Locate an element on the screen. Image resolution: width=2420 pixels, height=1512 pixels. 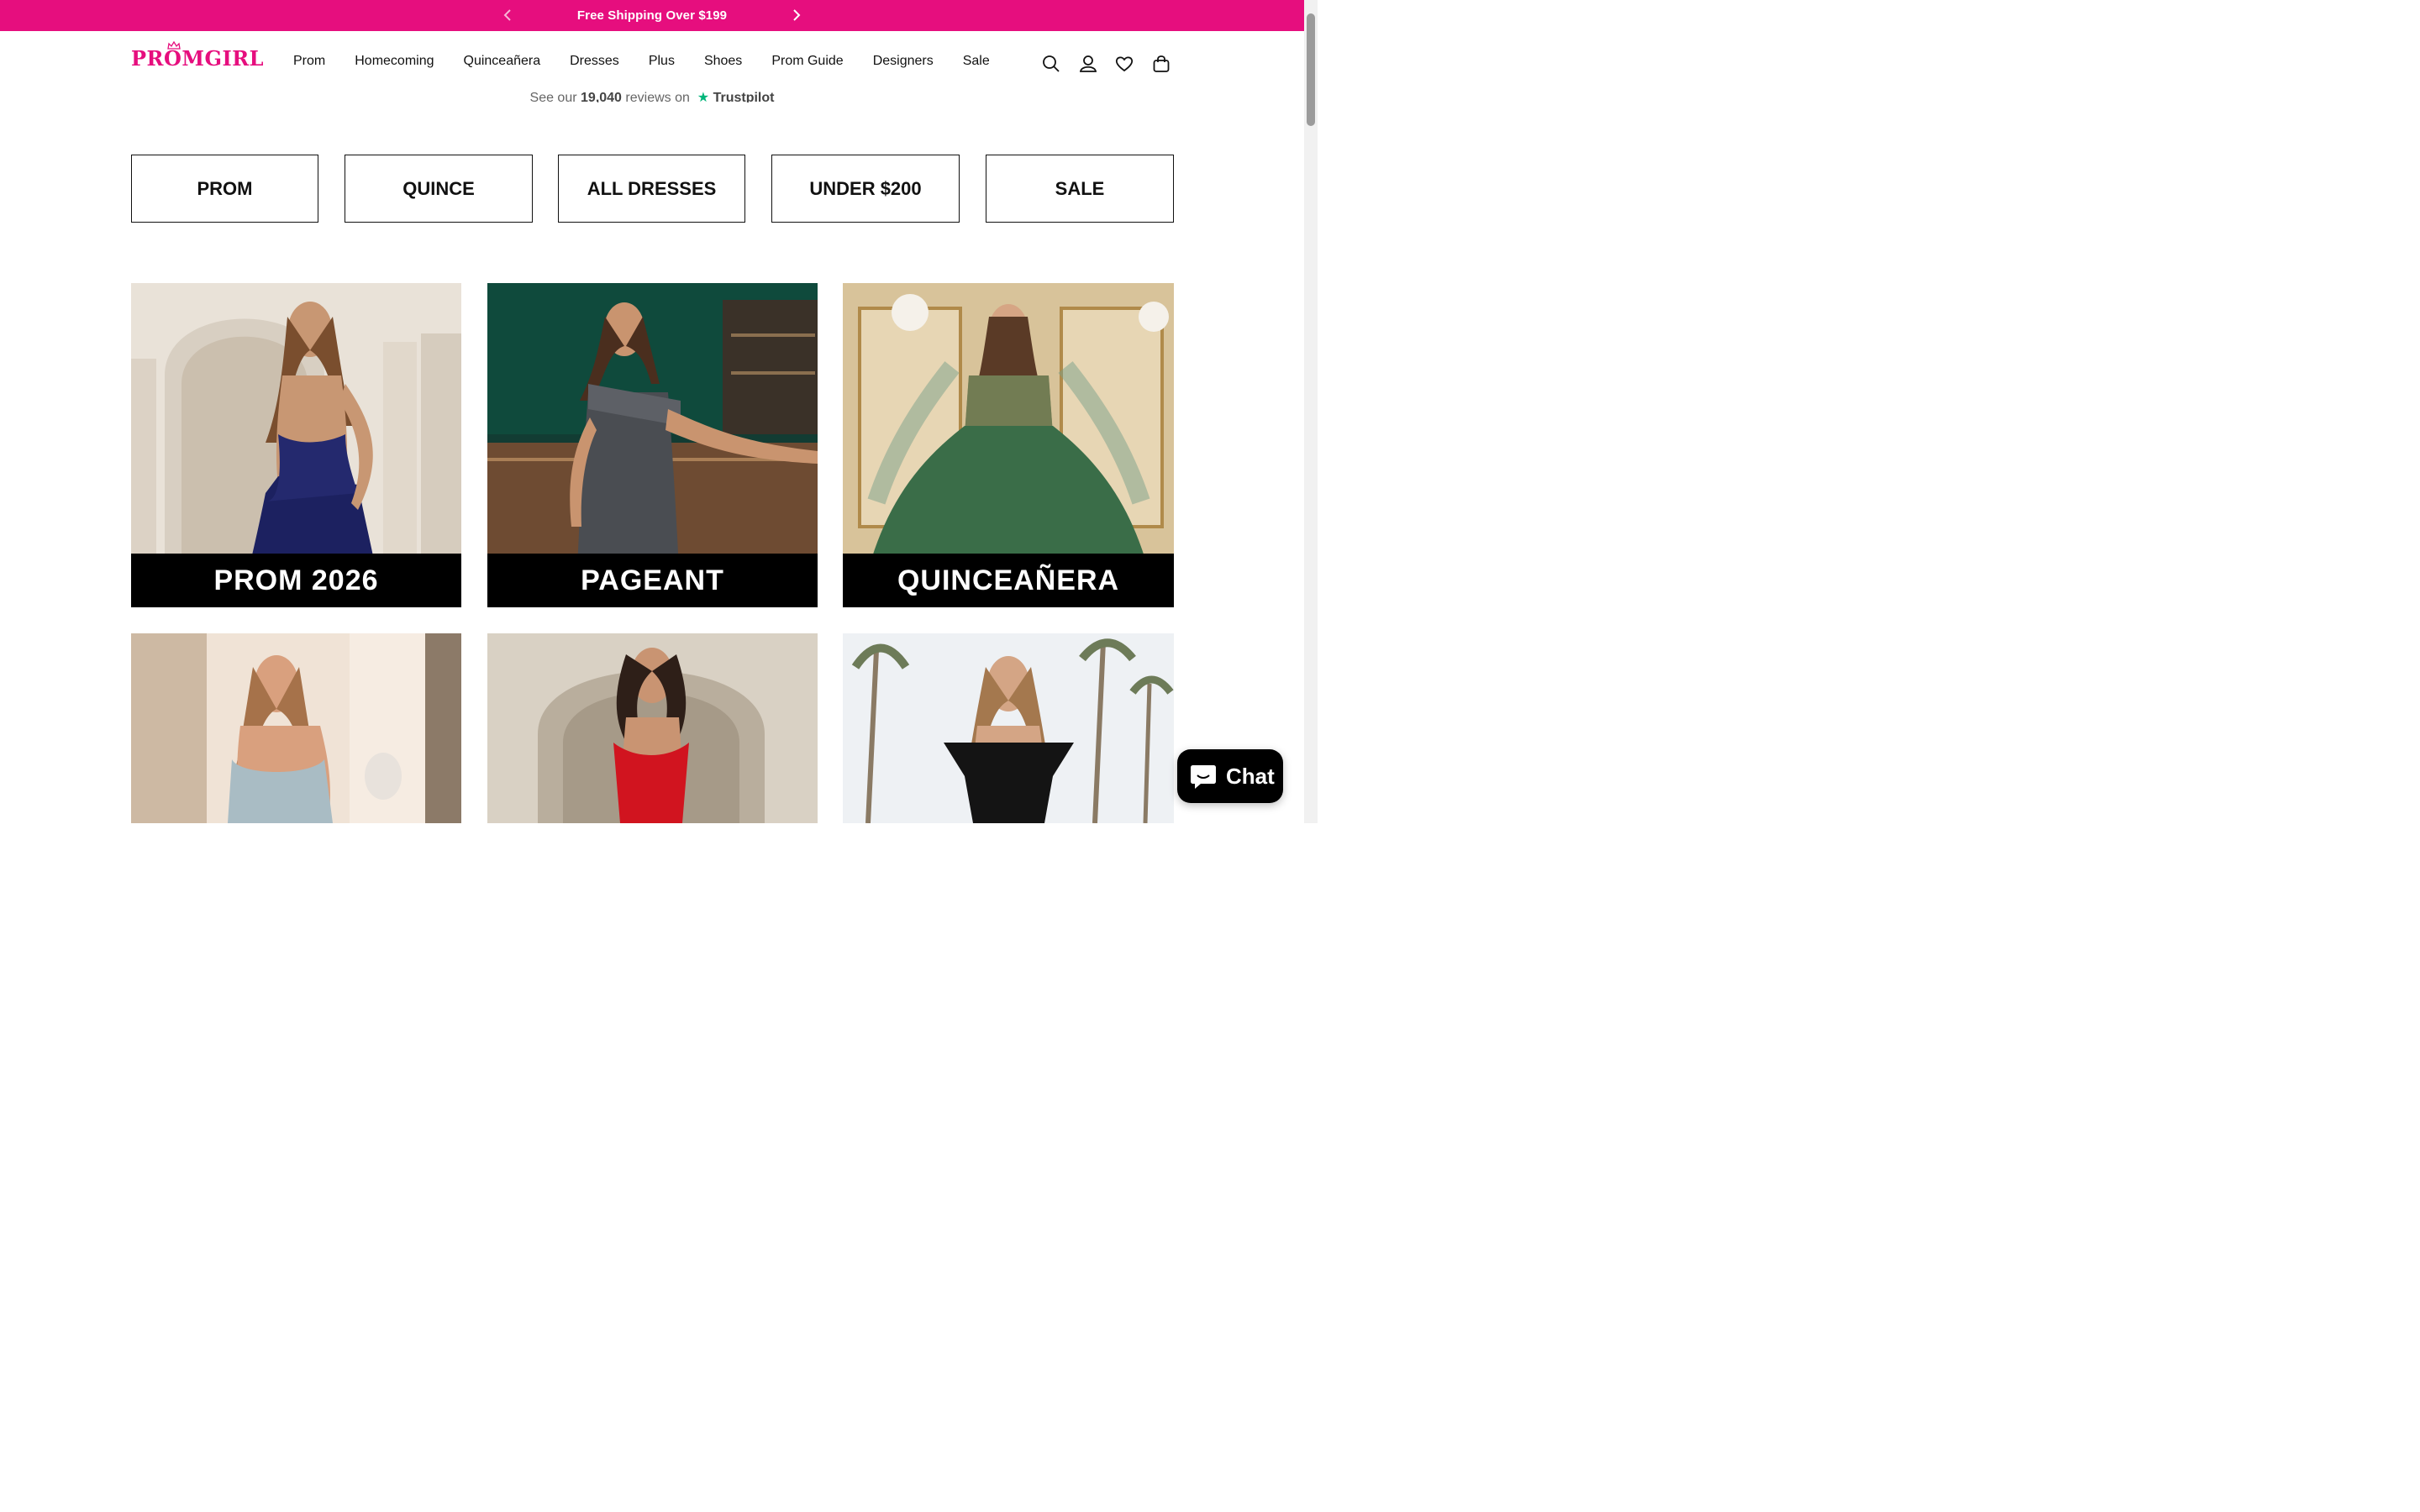
nav-dresses: Dresses is located at coordinates (594, 61).